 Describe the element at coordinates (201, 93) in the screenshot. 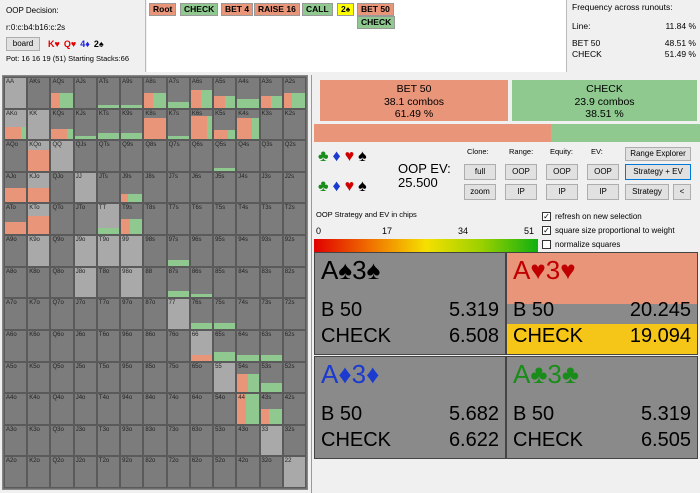

I see `hand-cell-A6s: A6s` at that location.